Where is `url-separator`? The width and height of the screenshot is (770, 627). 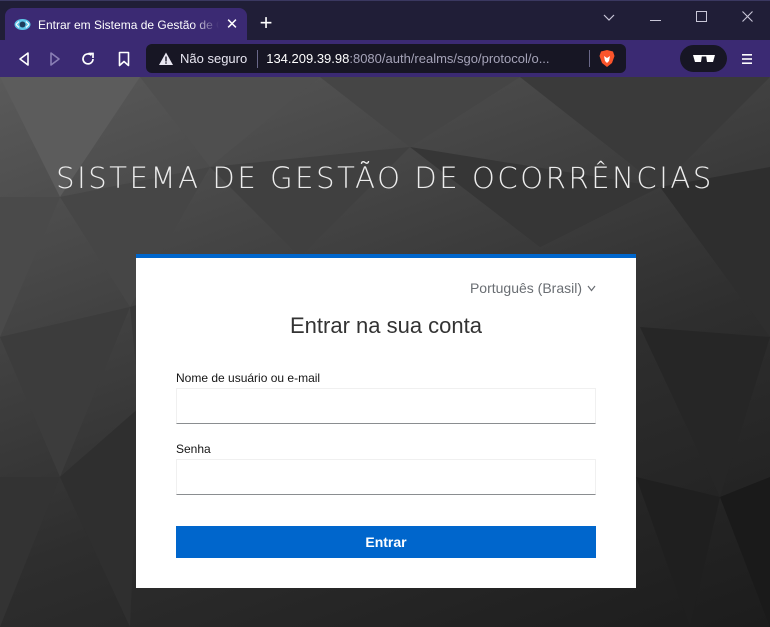
url-separator is located at coordinates (258, 58).